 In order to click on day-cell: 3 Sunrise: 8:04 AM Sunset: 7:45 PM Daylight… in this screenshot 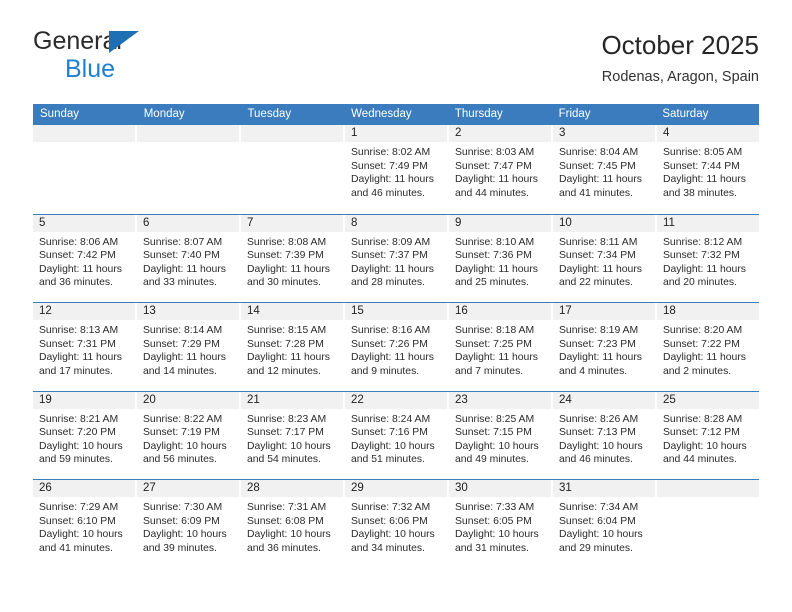, I will do `click(605, 169)`.